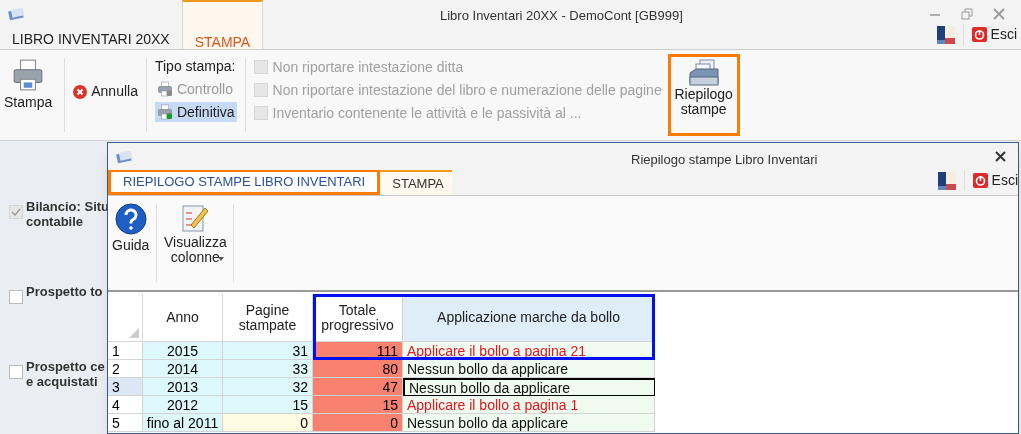 The height and width of the screenshot is (434, 1021). I want to click on print-button: Stampa, so click(28, 95).